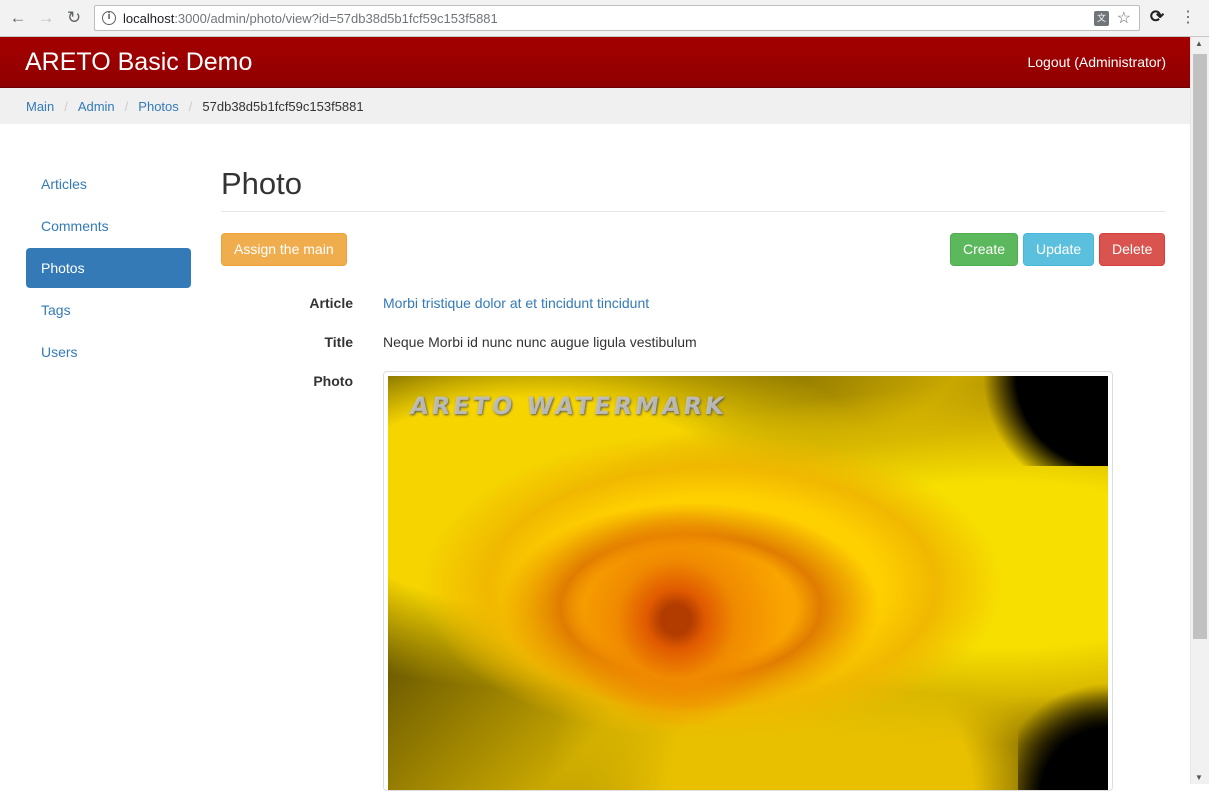 The height and width of the screenshot is (791, 1209). I want to click on article-label: Article, so click(331, 303).